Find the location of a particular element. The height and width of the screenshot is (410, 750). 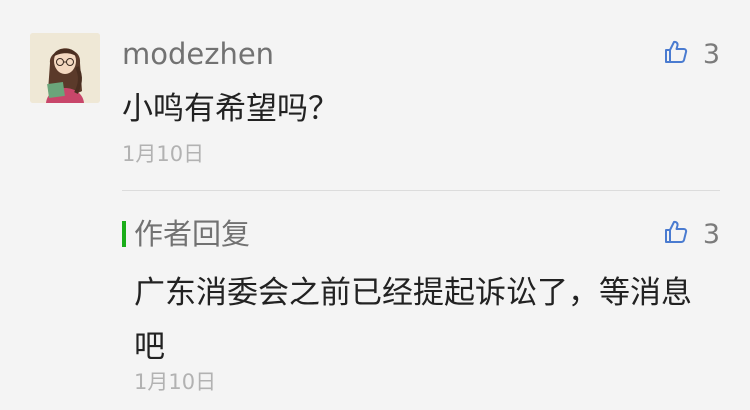

reply-accent-bar is located at coordinates (124, 234).